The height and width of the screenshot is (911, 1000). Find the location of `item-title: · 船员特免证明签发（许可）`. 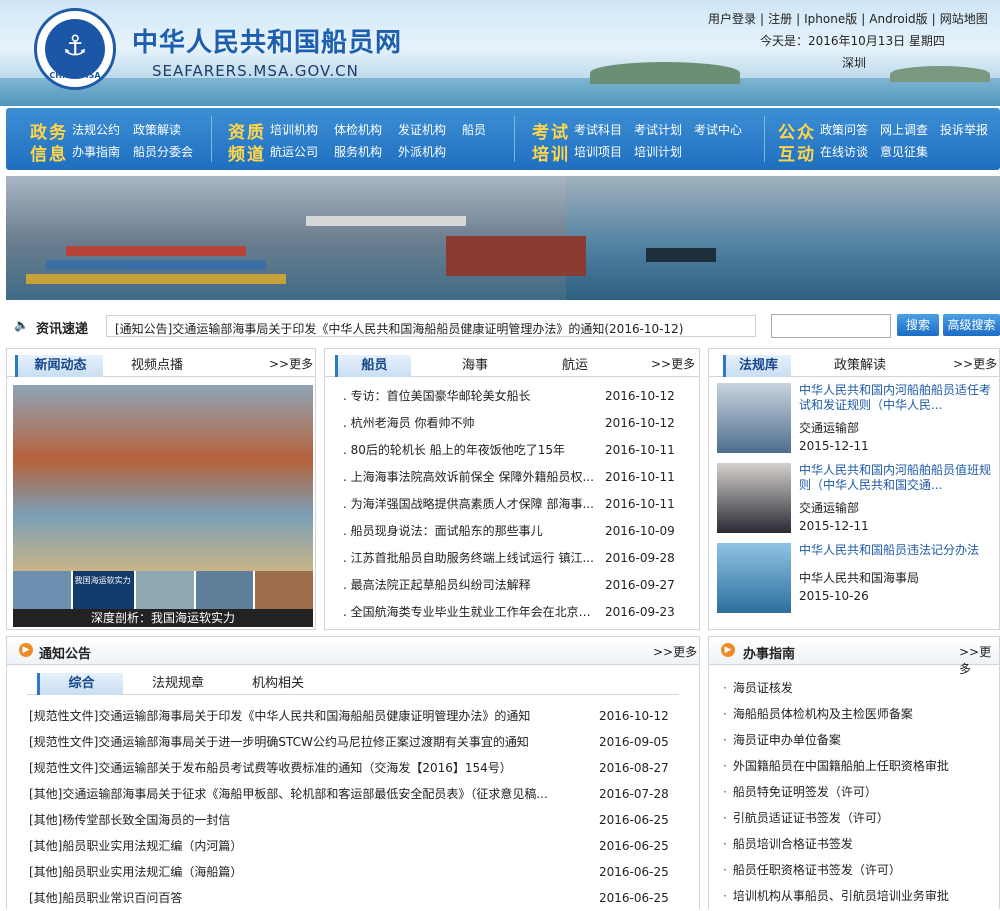

item-title: · 船员特免证明签发（许可） is located at coordinates (800, 792).